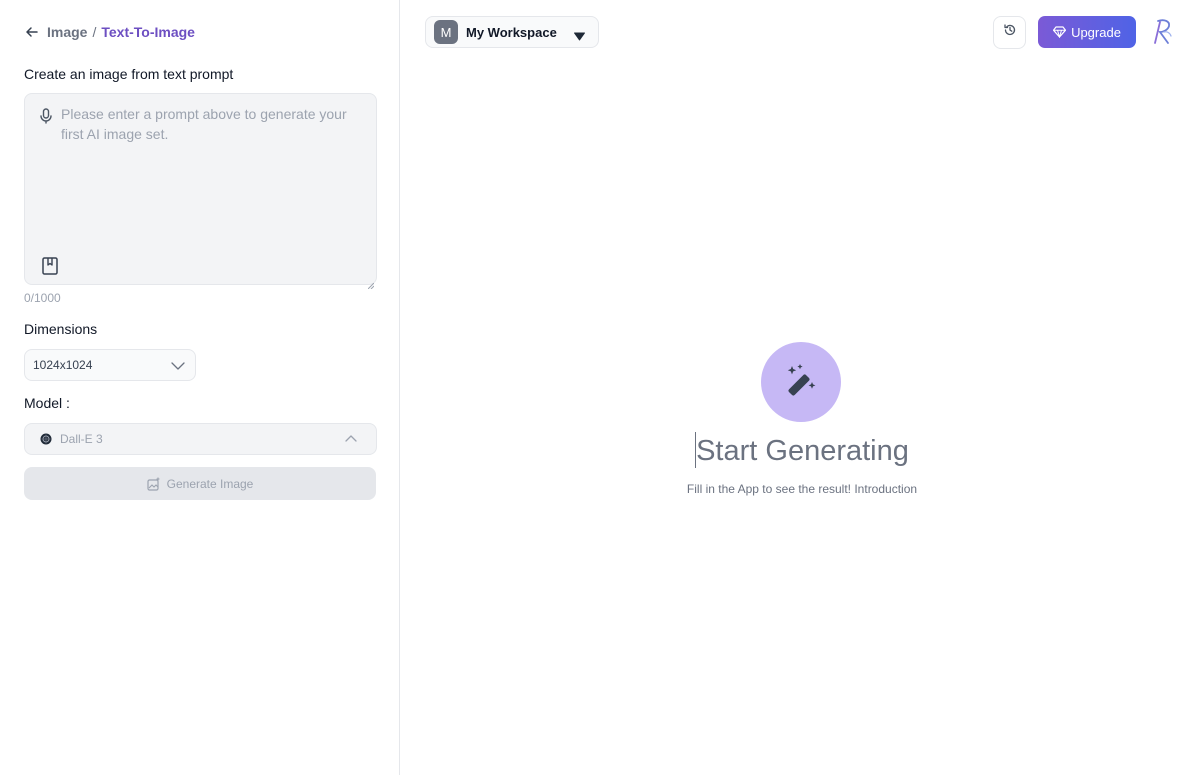  I want to click on diamond-icon, so click(1060, 32).